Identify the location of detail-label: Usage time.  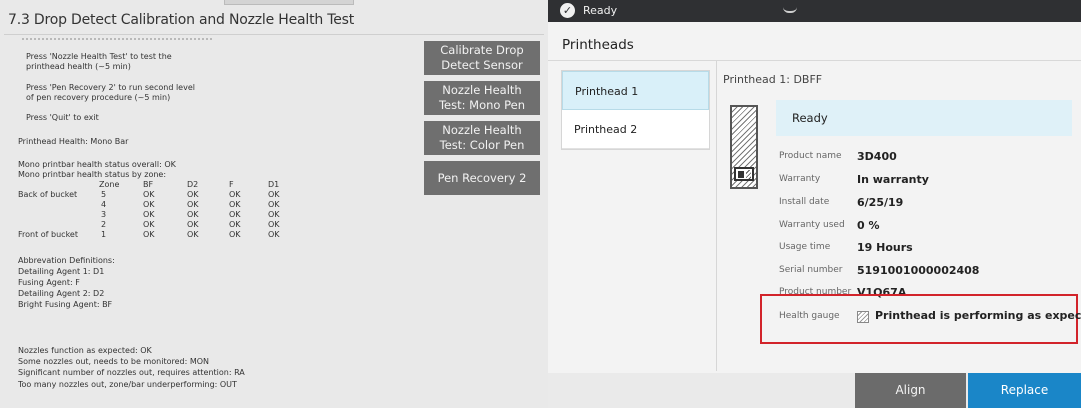
(805, 247).